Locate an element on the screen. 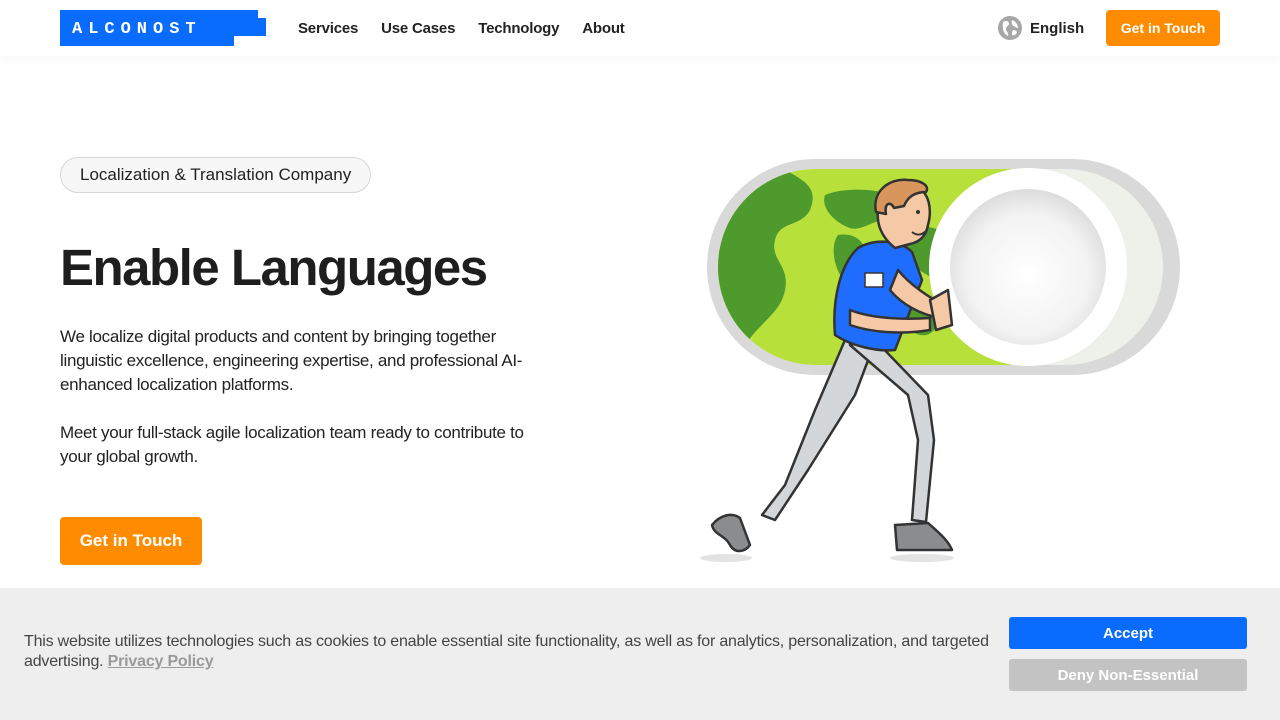 This screenshot has width=1280, height=720. nav-technology: Technology is located at coordinates (518, 28).